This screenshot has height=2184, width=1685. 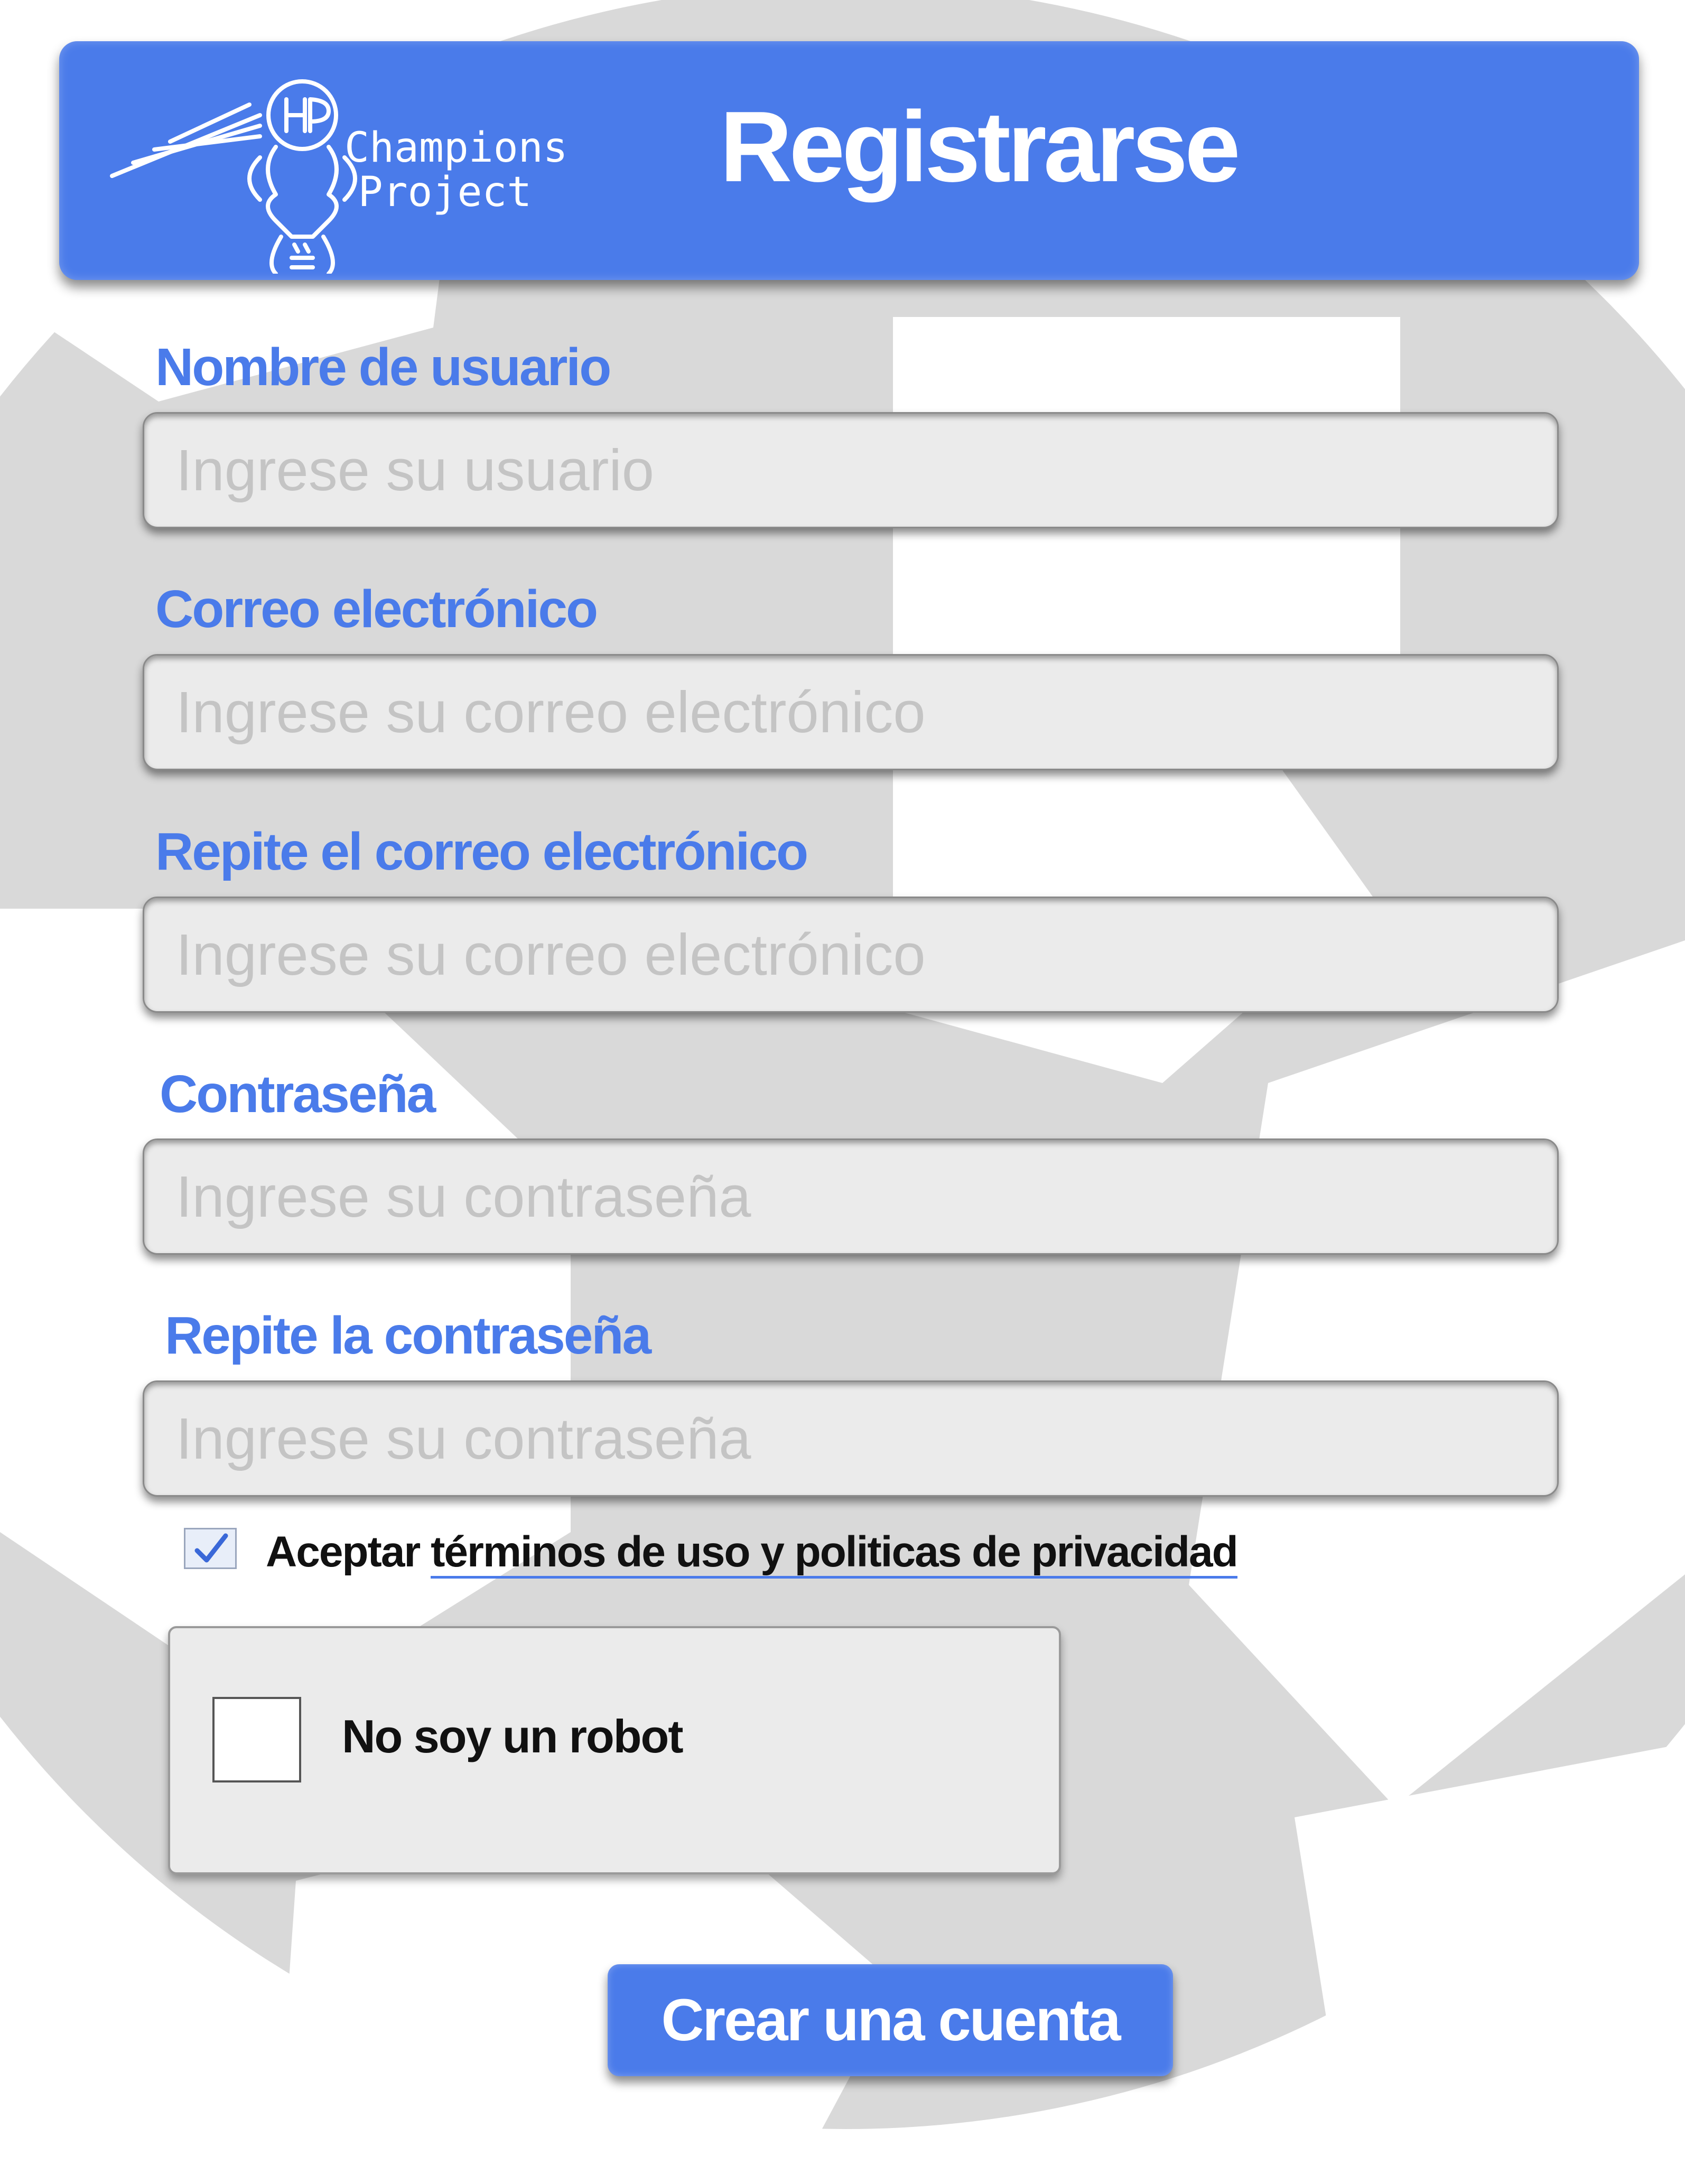 I want to click on password-input, so click(x=851, y=1196).